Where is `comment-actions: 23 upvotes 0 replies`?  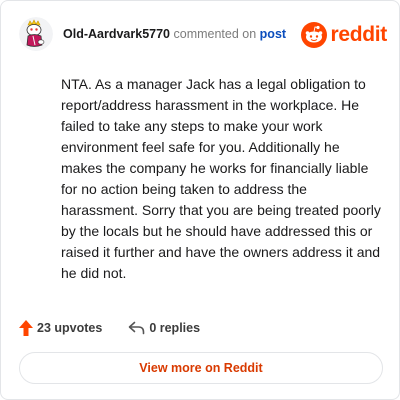
comment-actions: 23 upvotes 0 replies is located at coordinates (109, 328).